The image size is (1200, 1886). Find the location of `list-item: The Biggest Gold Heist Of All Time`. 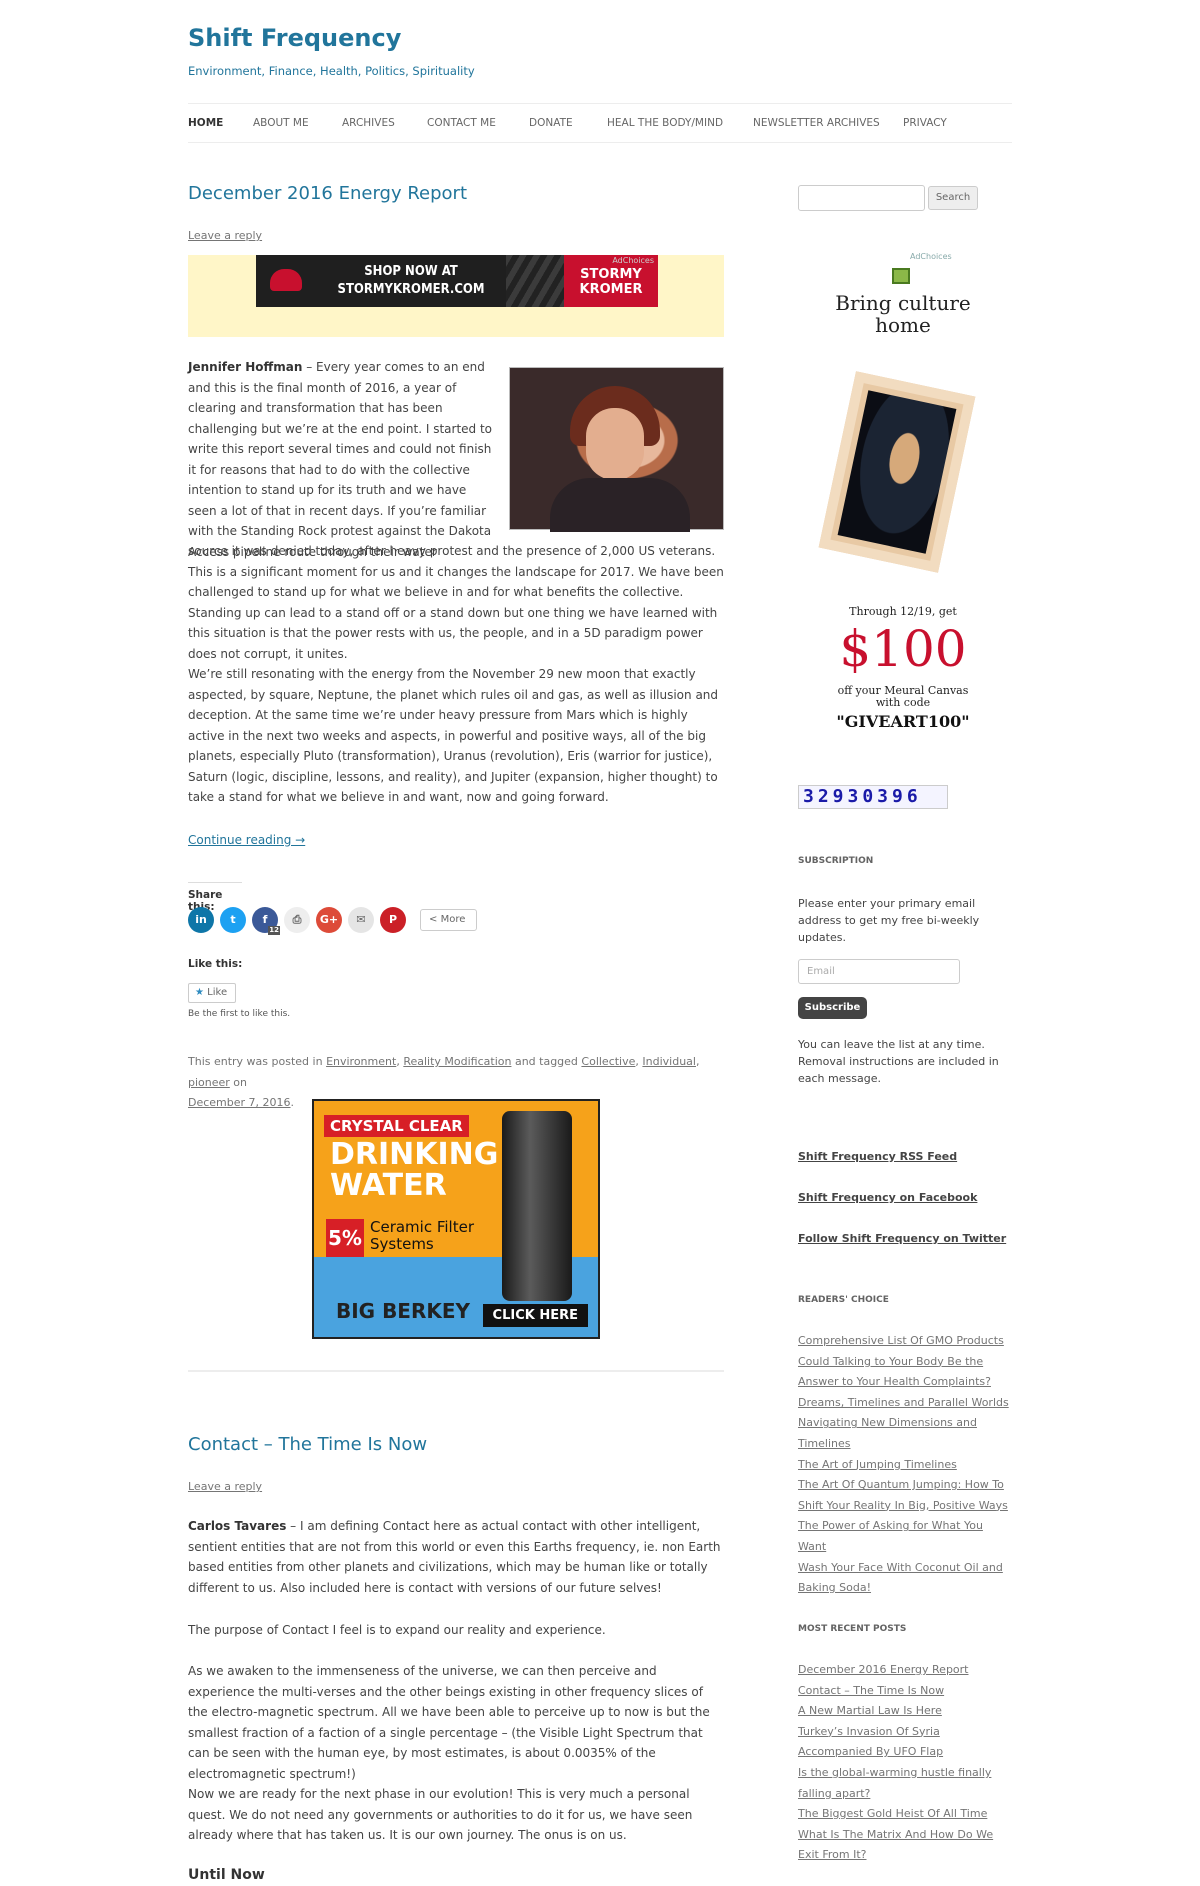

list-item: The Biggest Gold Heist Of All Time is located at coordinates (905, 1814).